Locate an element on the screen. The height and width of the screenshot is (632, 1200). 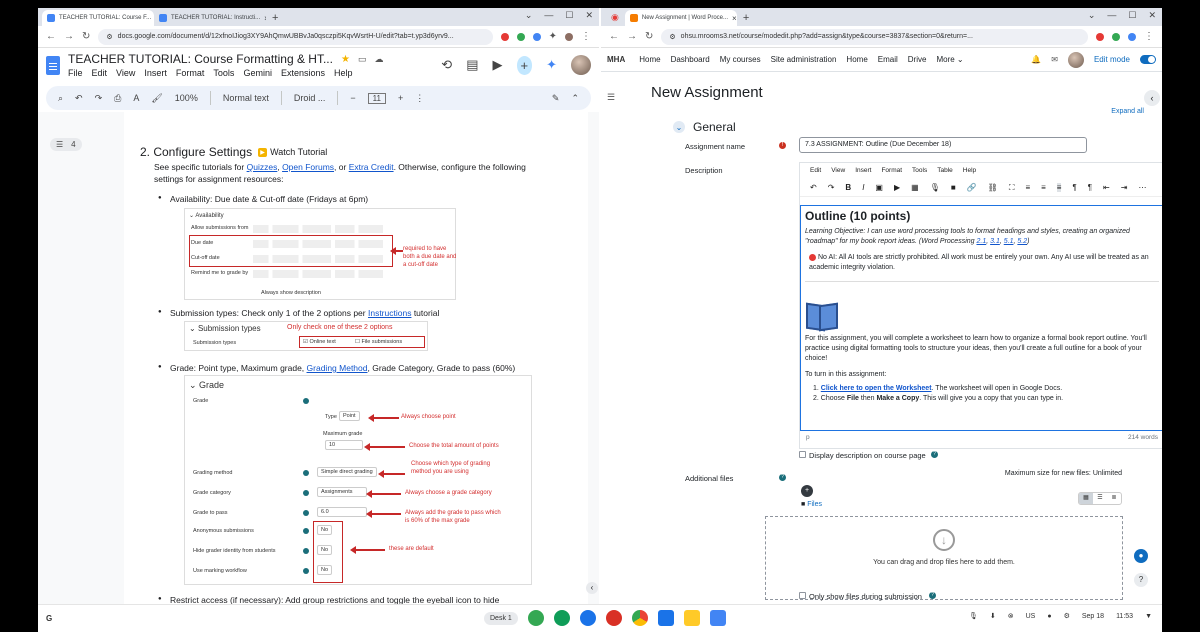
editing-mode-icon: ✎ is located at coordinates (556, 98).